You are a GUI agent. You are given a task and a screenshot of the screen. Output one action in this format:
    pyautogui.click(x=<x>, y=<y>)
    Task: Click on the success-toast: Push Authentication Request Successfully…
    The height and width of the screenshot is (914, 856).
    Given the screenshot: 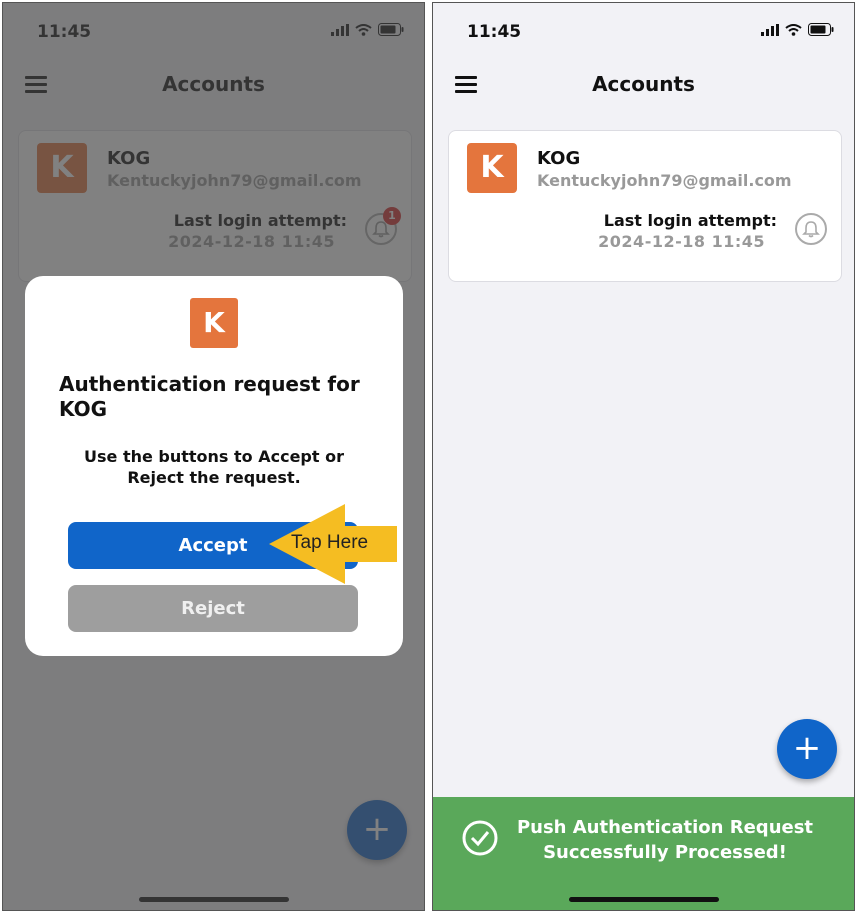 What is the action you would take?
    pyautogui.click(x=643, y=853)
    